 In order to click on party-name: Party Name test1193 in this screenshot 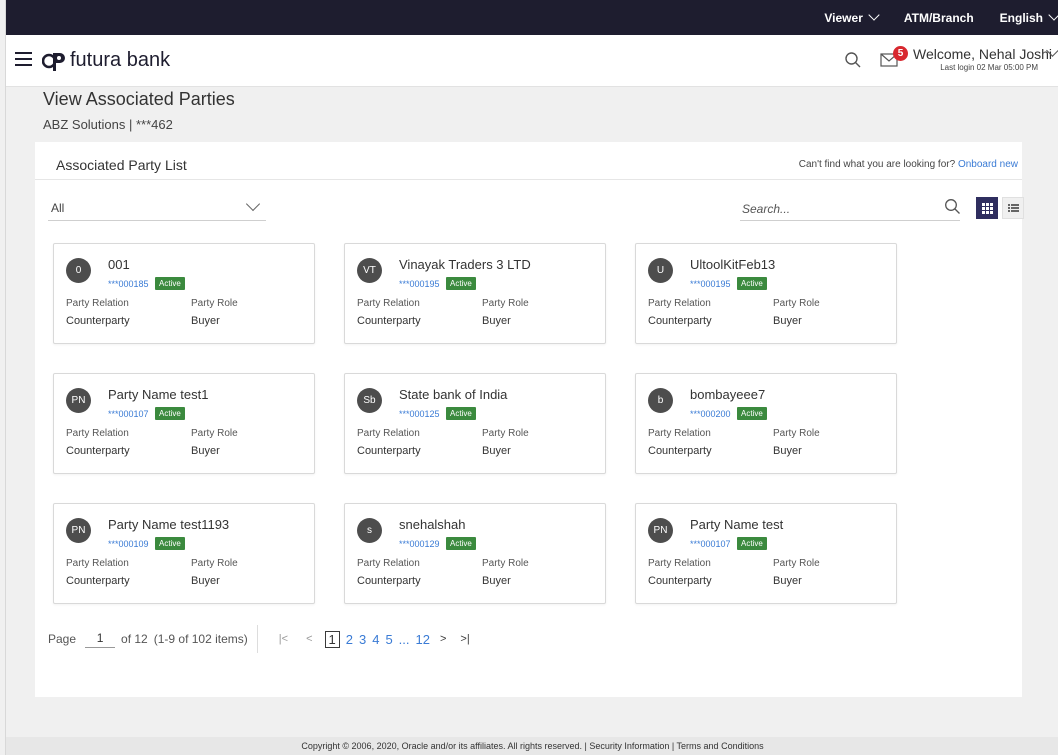, I will do `click(169, 524)`.